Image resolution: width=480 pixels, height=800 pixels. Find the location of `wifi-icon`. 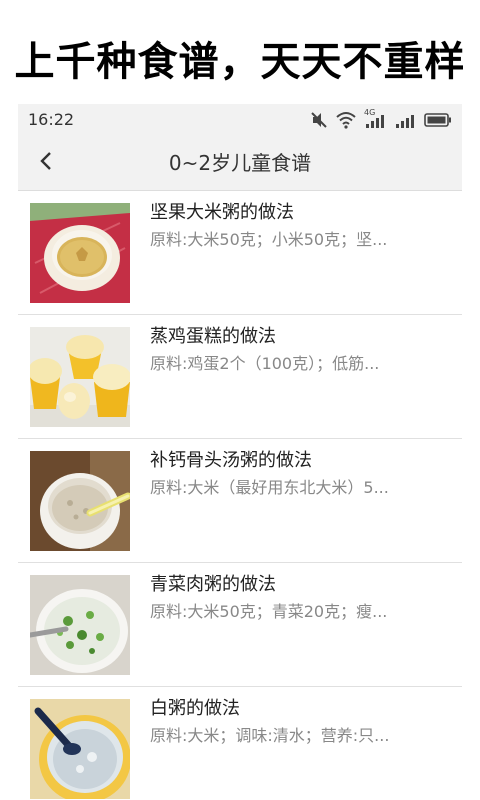

wifi-icon is located at coordinates (346, 120).